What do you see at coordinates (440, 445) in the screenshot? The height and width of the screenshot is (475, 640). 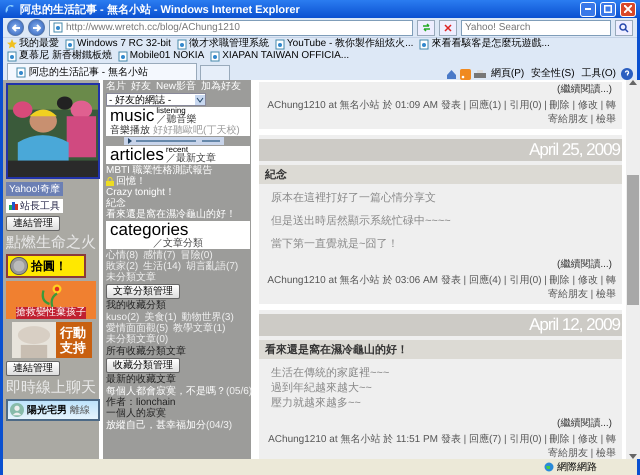 I see `post-footer: AChung1210 at 無名小站 於 11:51 PM 發表 | 回應(7) | 引用(0) | 刪除 | 修改 | 轉寄給朋友 | 檢舉` at bounding box center [440, 445].